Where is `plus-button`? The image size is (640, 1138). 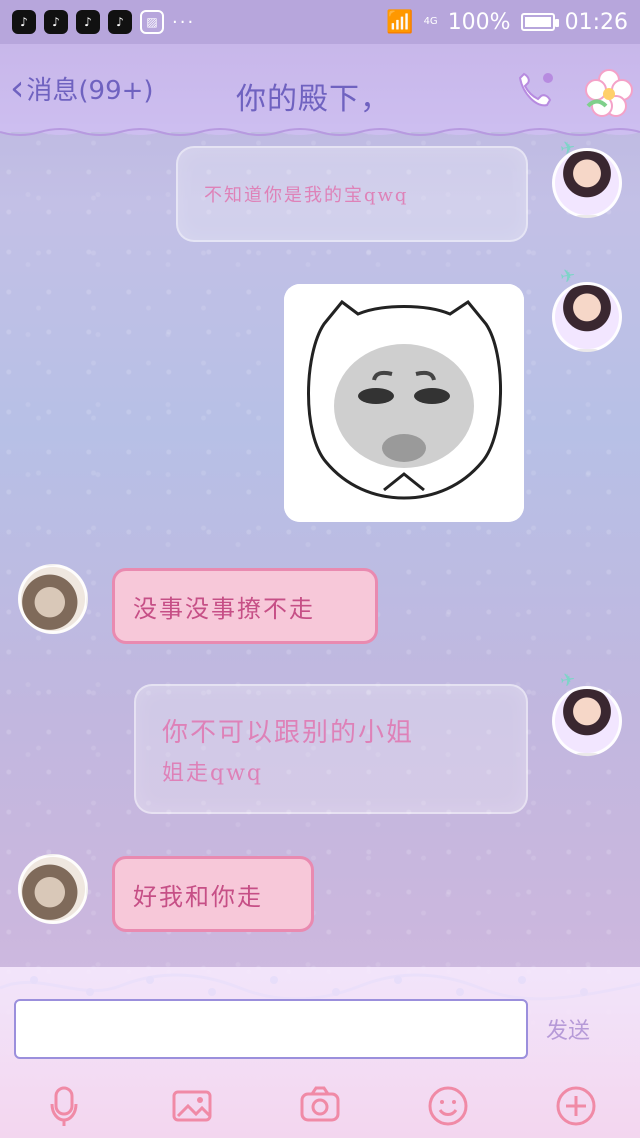 plus-button is located at coordinates (576, 1106).